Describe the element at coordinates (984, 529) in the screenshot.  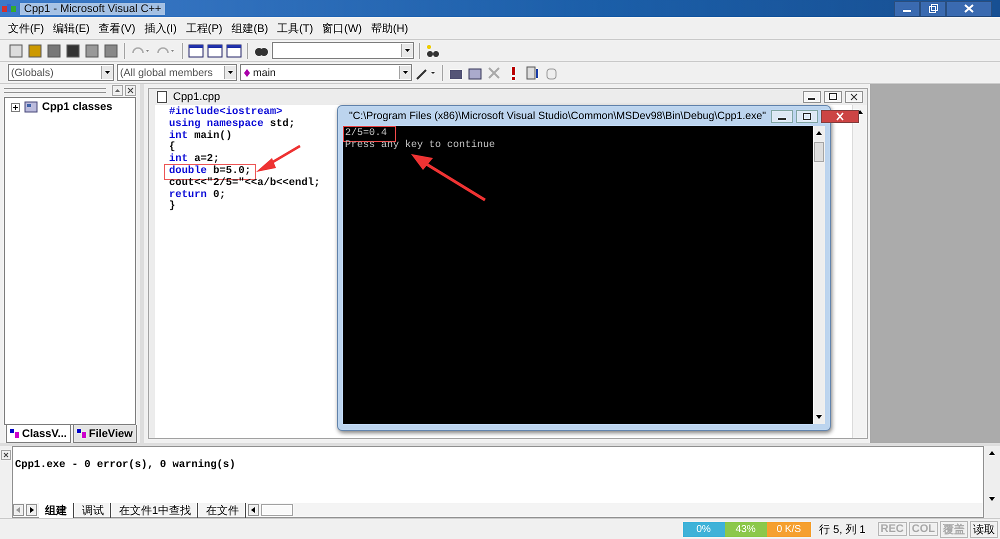
I see `status-indicator: 读取` at that location.